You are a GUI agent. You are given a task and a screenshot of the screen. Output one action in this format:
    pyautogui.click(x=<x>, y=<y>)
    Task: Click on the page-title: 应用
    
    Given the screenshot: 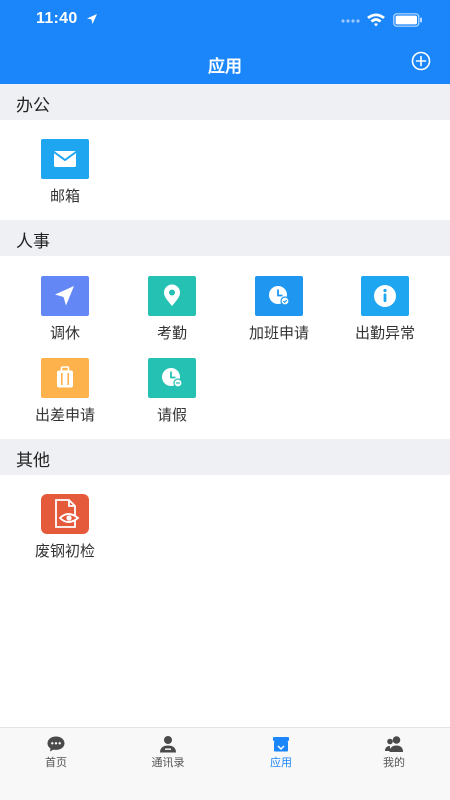 What is the action you would take?
    pyautogui.click(x=225, y=67)
    